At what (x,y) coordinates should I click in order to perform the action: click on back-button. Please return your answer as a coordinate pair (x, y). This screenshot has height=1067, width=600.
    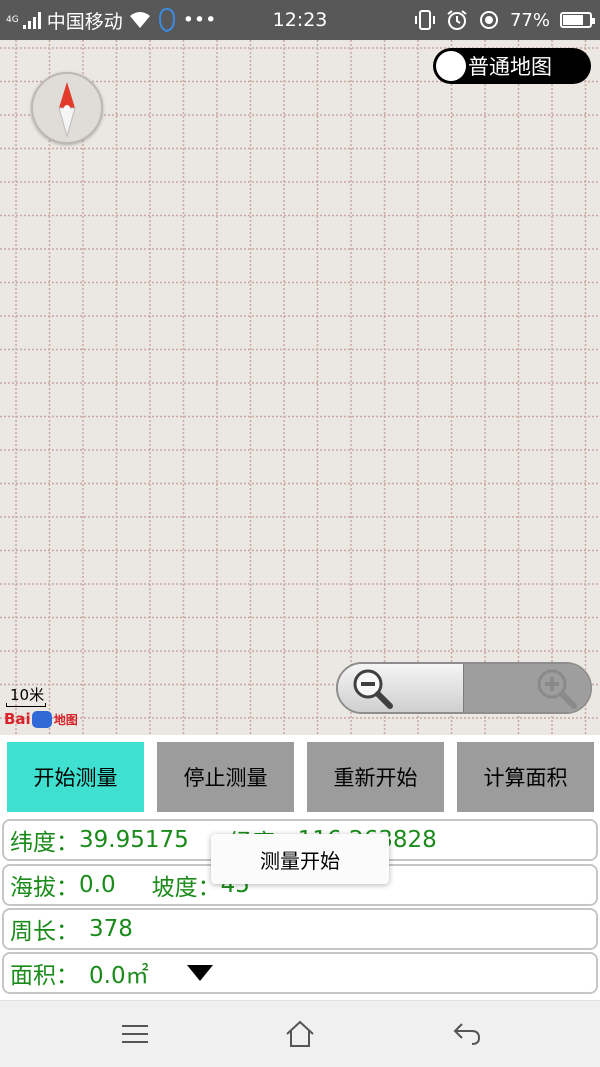
    Looking at the image, I should click on (467, 1034).